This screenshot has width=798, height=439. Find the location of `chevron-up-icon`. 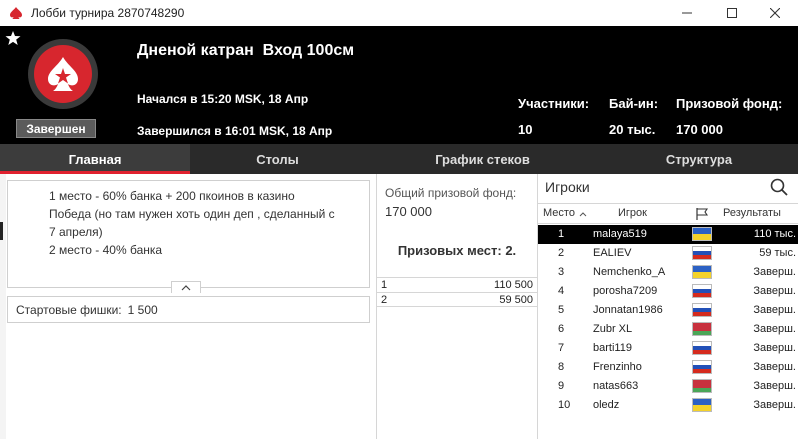

chevron-up-icon is located at coordinates (186, 287).